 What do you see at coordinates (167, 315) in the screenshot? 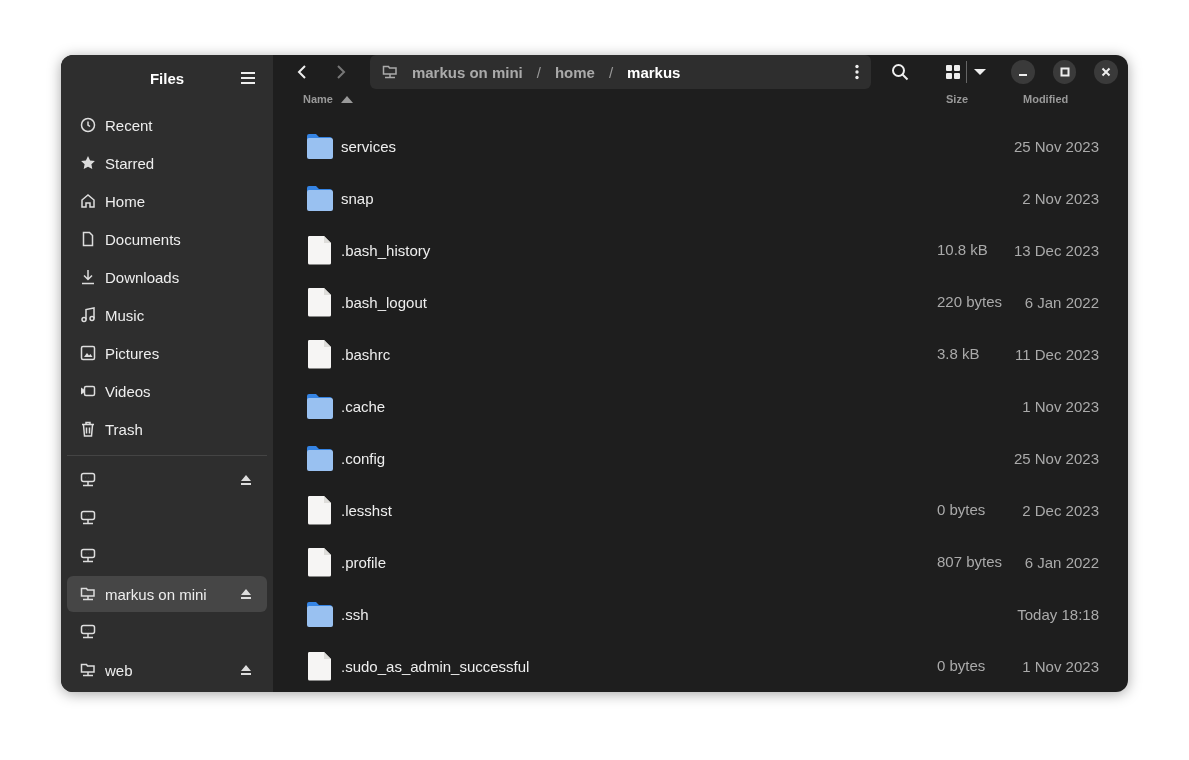
I see `sidebar-item: Music` at bounding box center [167, 315].